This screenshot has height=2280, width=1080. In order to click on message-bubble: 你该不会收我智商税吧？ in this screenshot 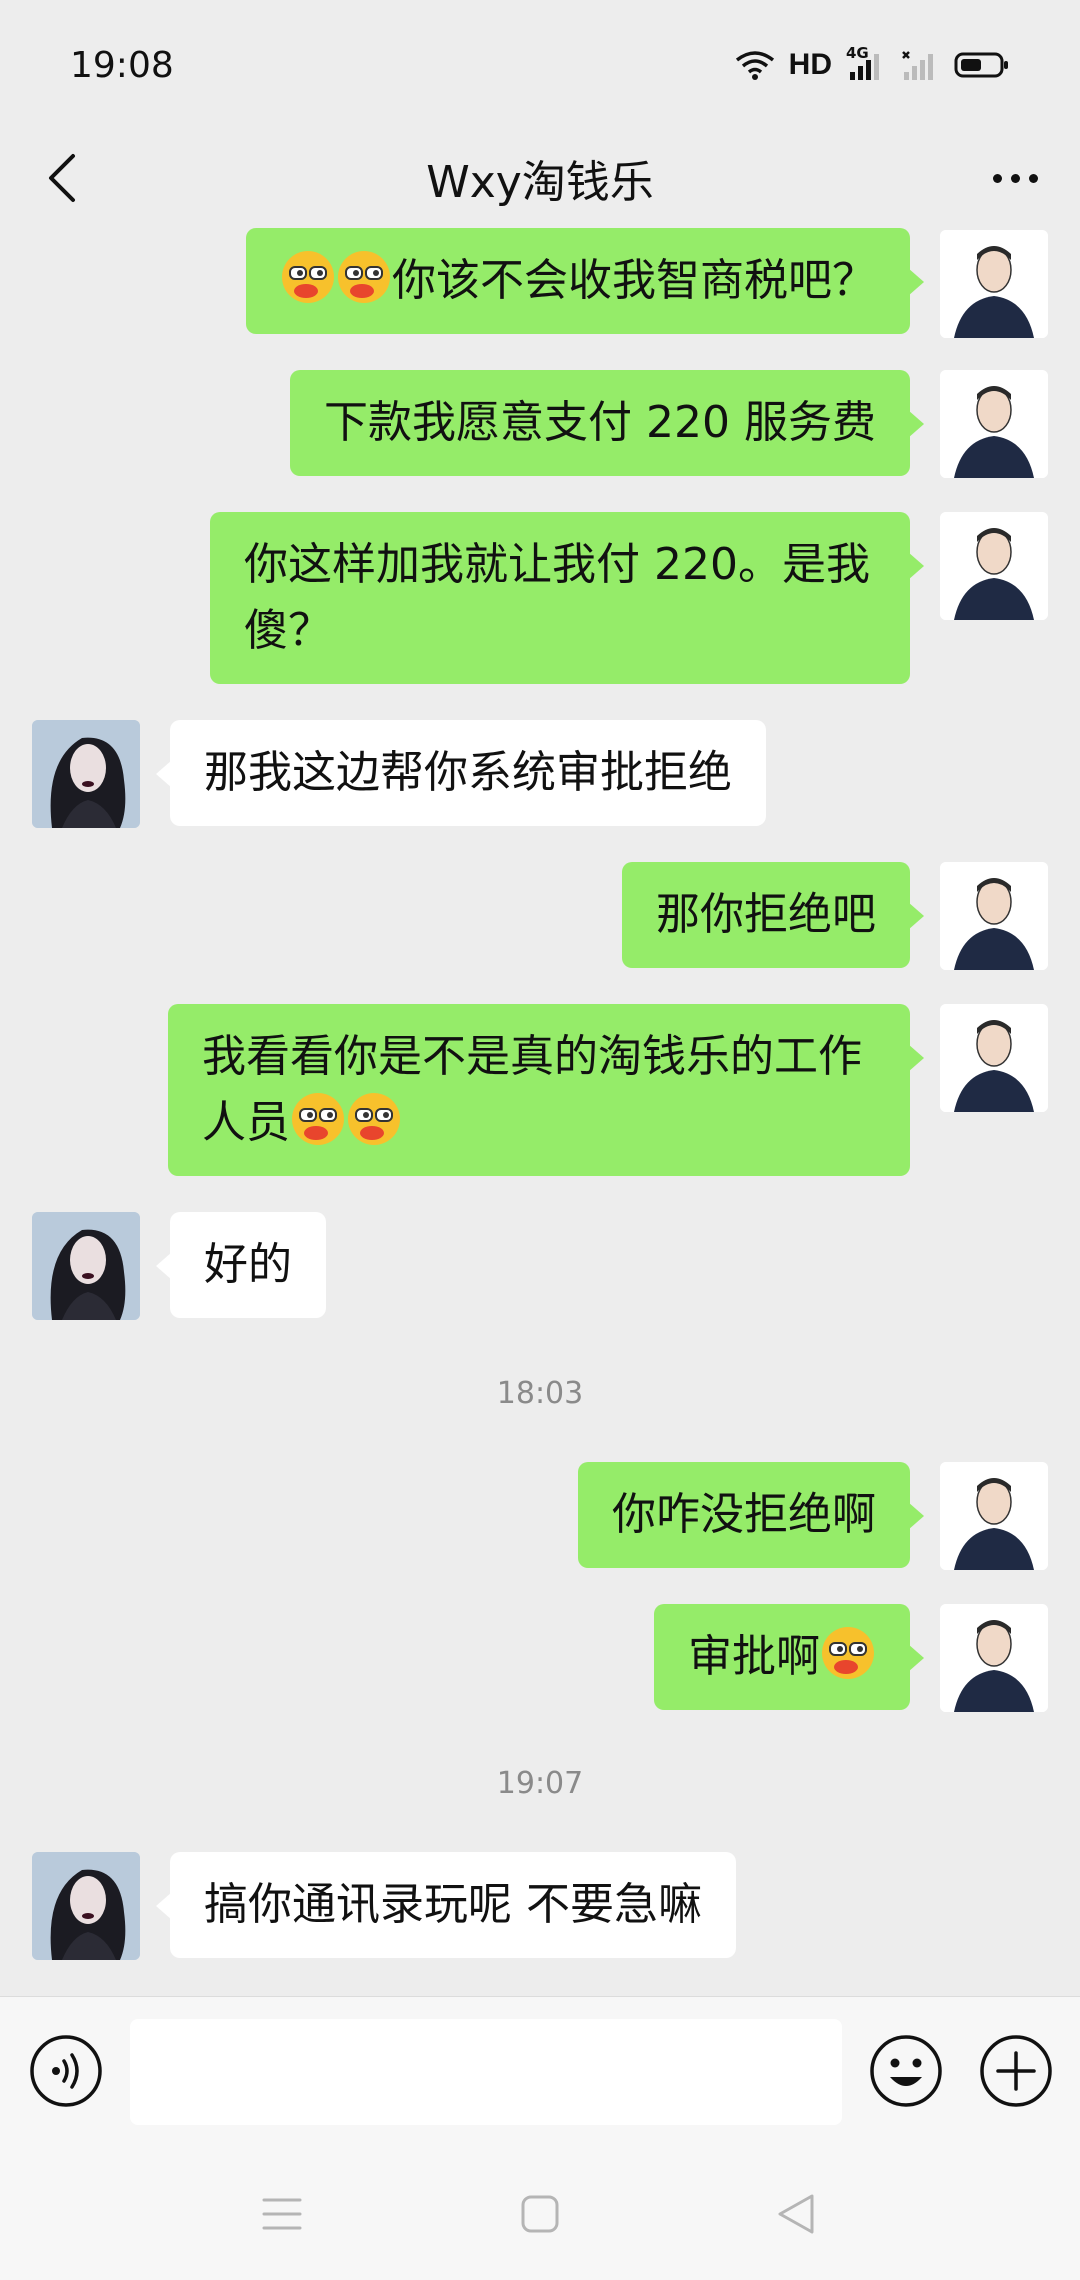, I will do `click(585, 281)`.